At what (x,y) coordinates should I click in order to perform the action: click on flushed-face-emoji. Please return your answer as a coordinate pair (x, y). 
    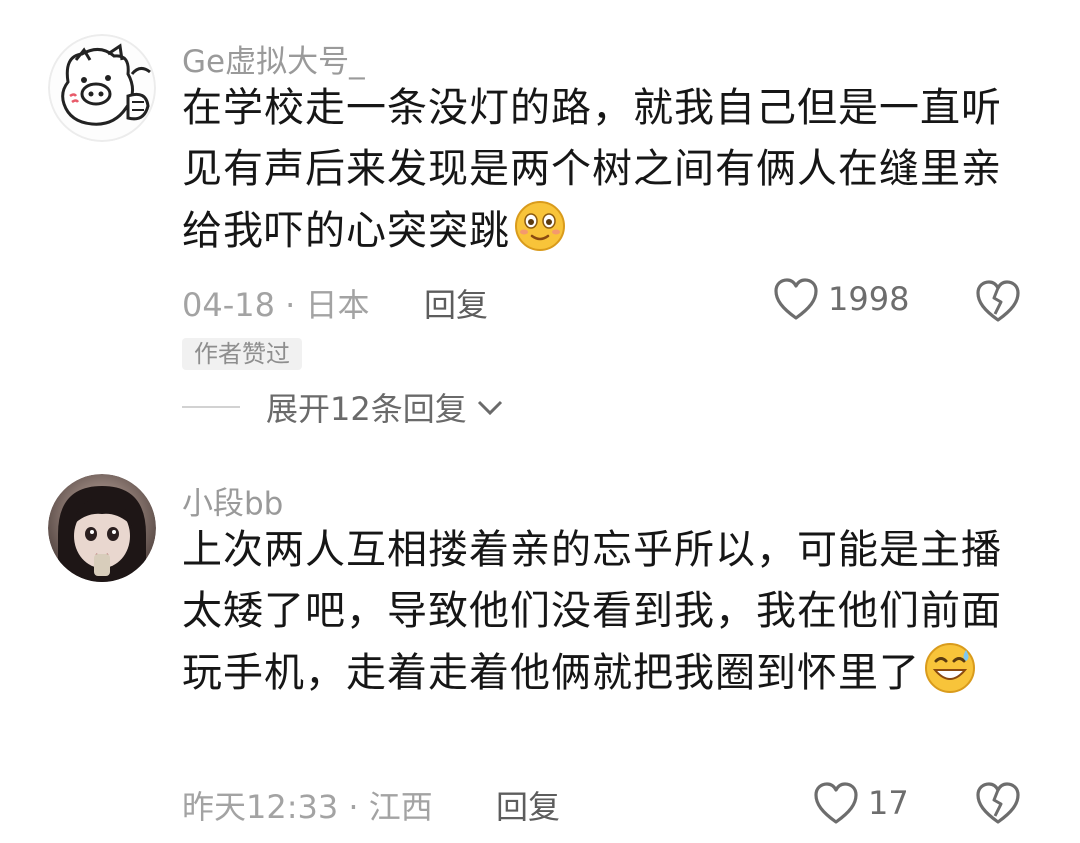
    Looking at the image, I should click on (540, 226).